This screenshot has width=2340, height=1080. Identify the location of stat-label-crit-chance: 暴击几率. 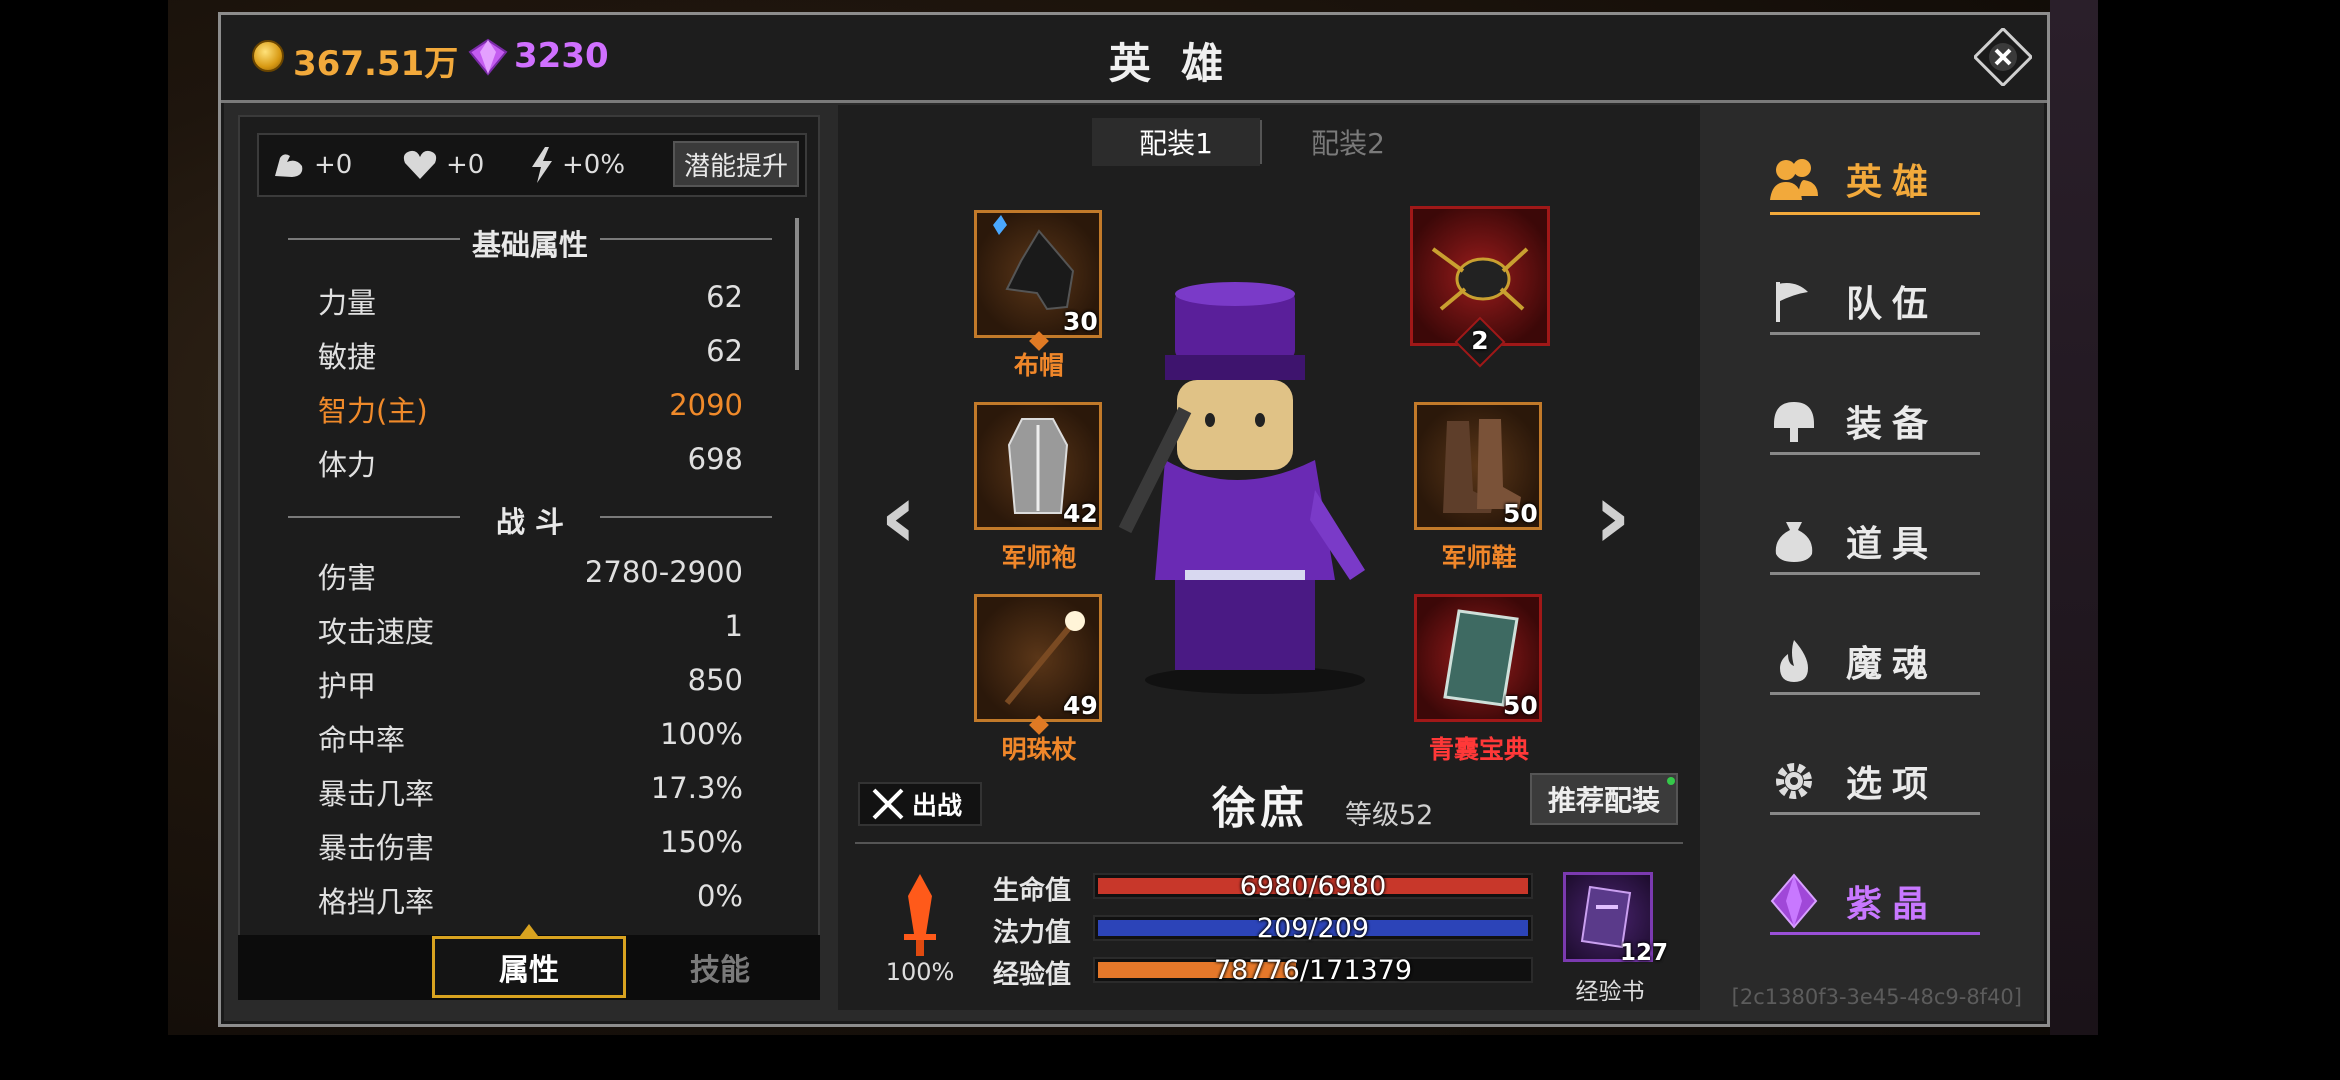
(376, 794).